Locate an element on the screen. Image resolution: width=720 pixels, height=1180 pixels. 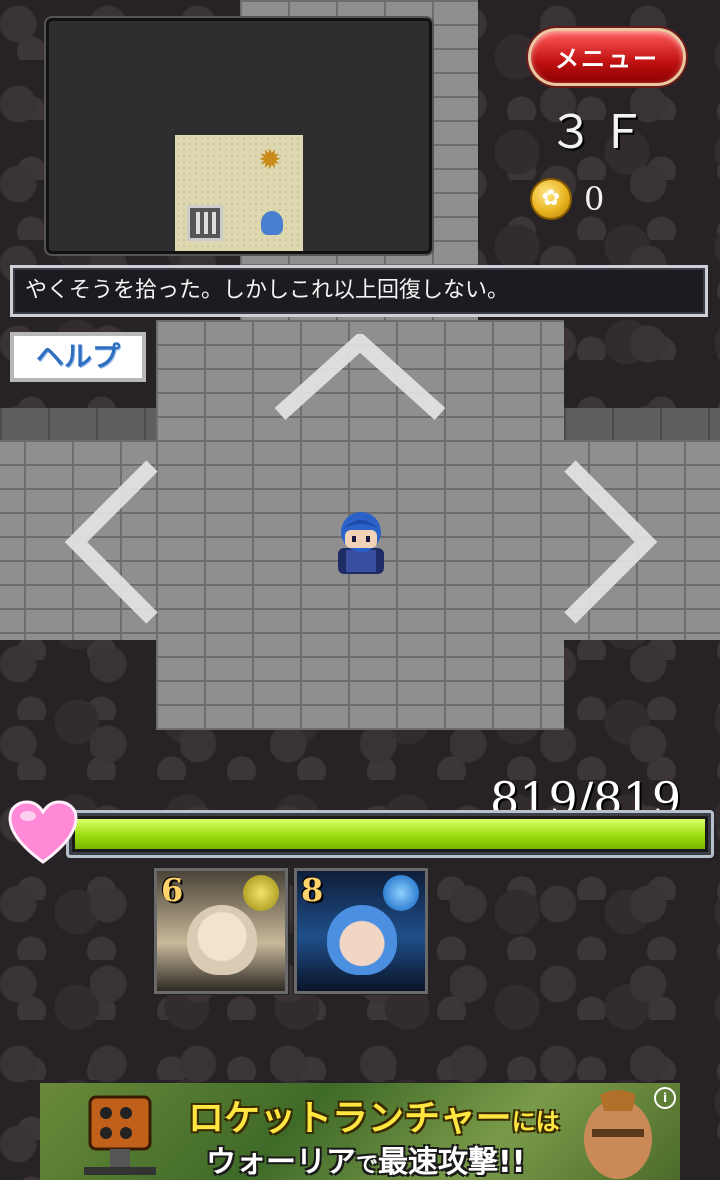
coin-icon: ✿ is located at coordinates (551, 199).